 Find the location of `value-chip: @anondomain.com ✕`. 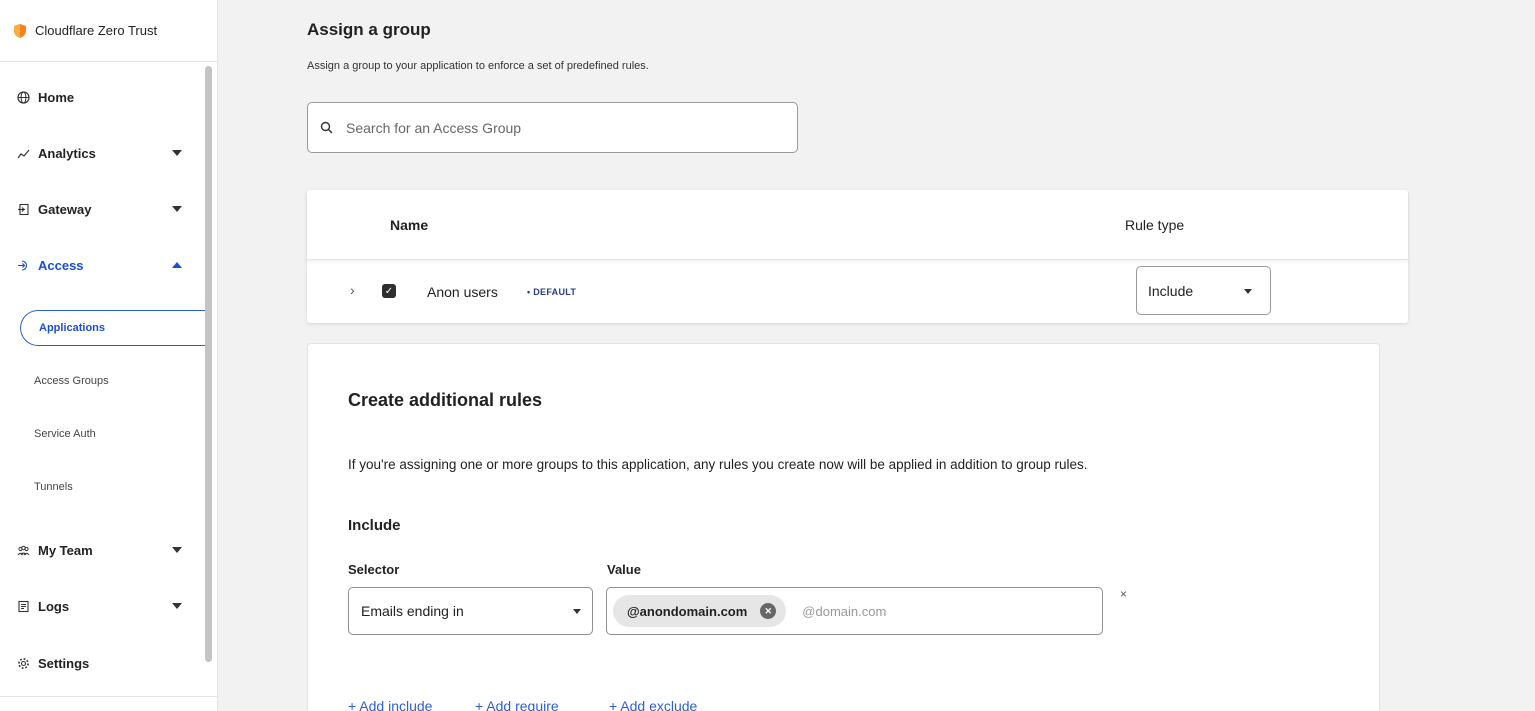

value-chip: @anondomain.com ✕ is located at coordinates (700, 611).